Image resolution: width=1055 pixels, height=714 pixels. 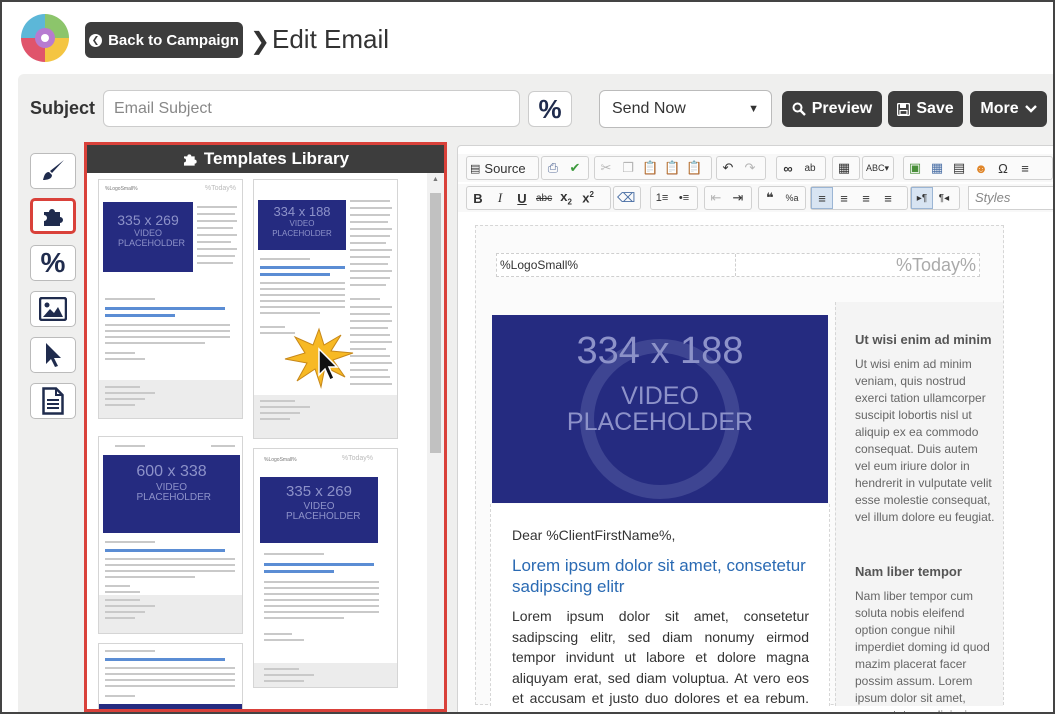 I want to click on rtl-button: ¶◂, so click(x=944, y=198).